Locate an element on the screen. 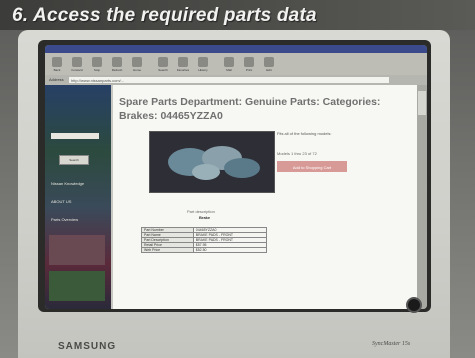 This screenshot has width=475, height=358. refresh-icon is located at coordinates (117, 62).